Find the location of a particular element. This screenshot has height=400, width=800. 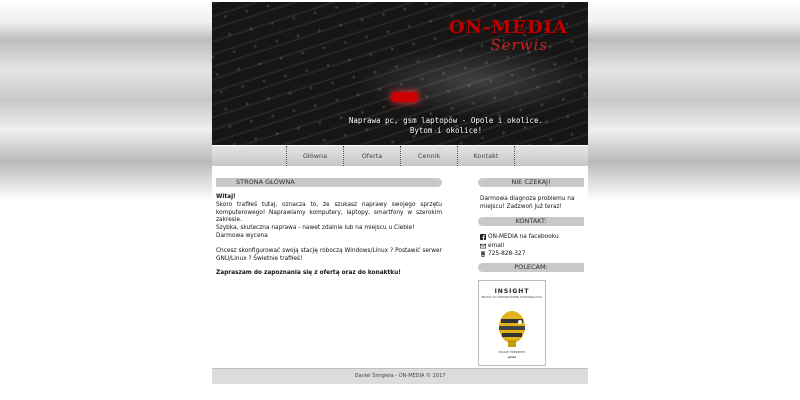

book-author: ZIGGIE PRESENTS is located at coordinates (512, 351).